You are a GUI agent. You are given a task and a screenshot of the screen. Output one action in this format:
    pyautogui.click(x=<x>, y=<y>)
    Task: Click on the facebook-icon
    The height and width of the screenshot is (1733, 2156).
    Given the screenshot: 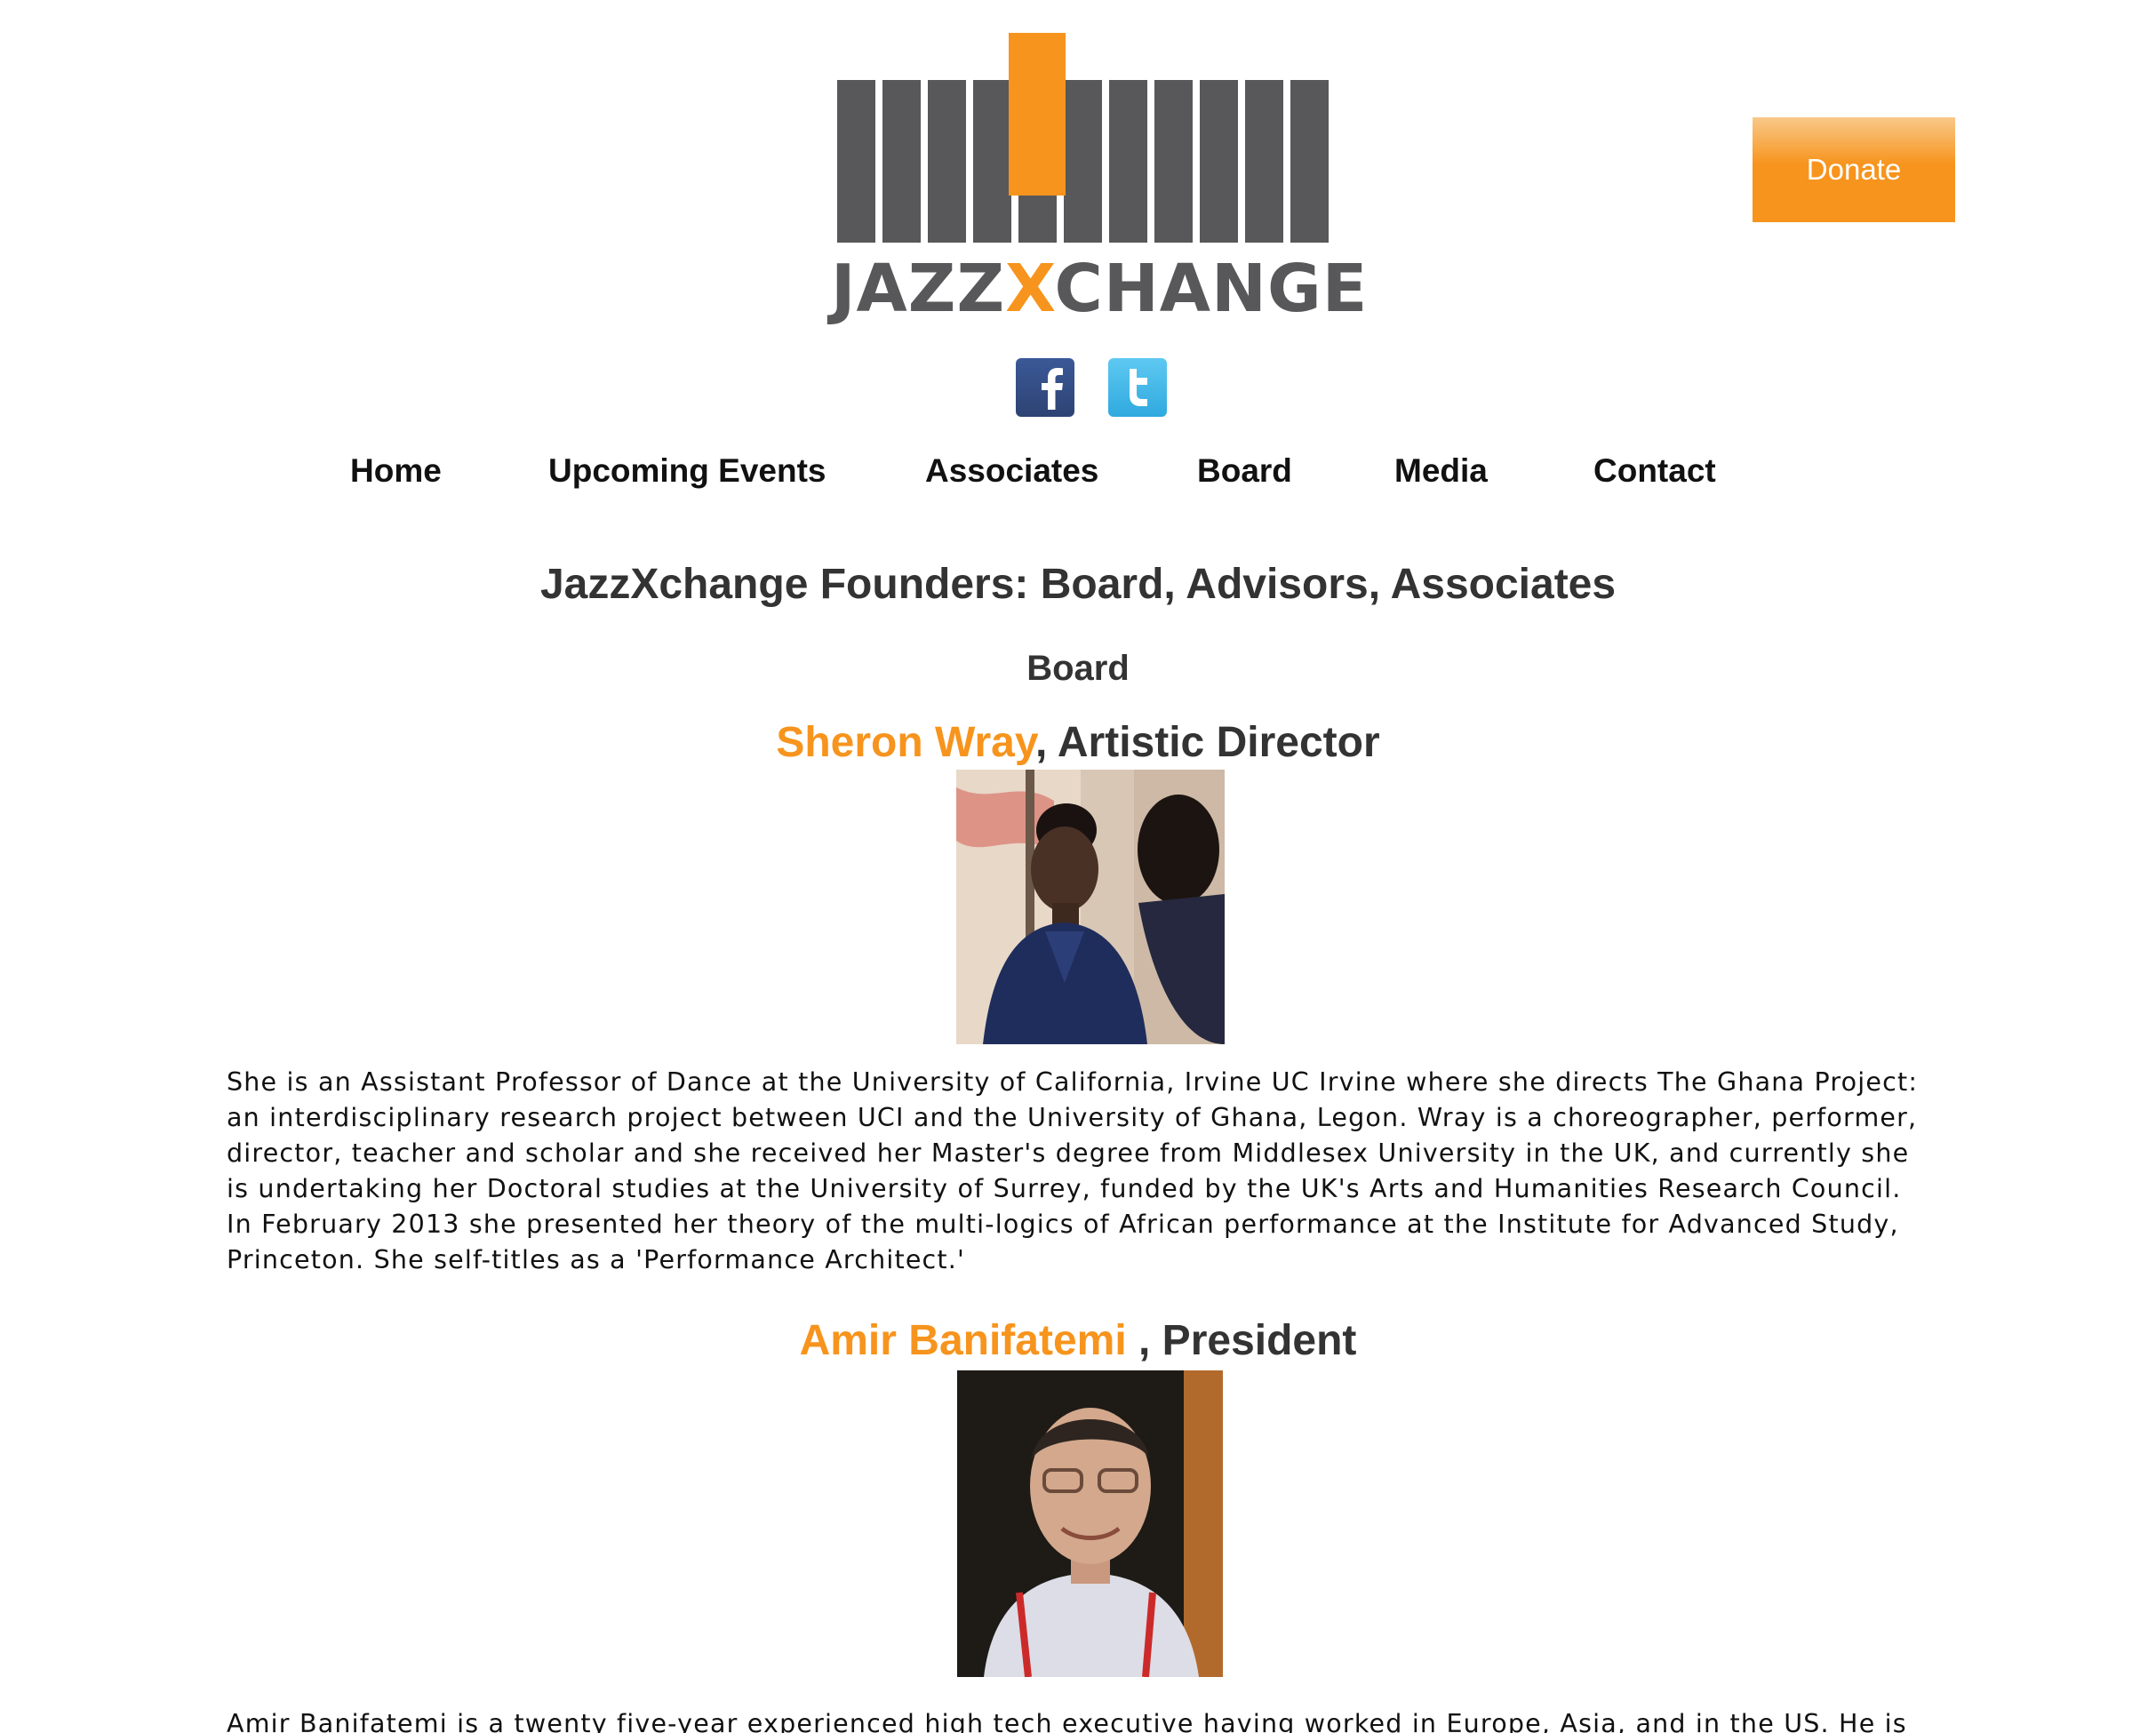 What is the action you would take?
    pyautogui.click(x=1045, y=387)
    